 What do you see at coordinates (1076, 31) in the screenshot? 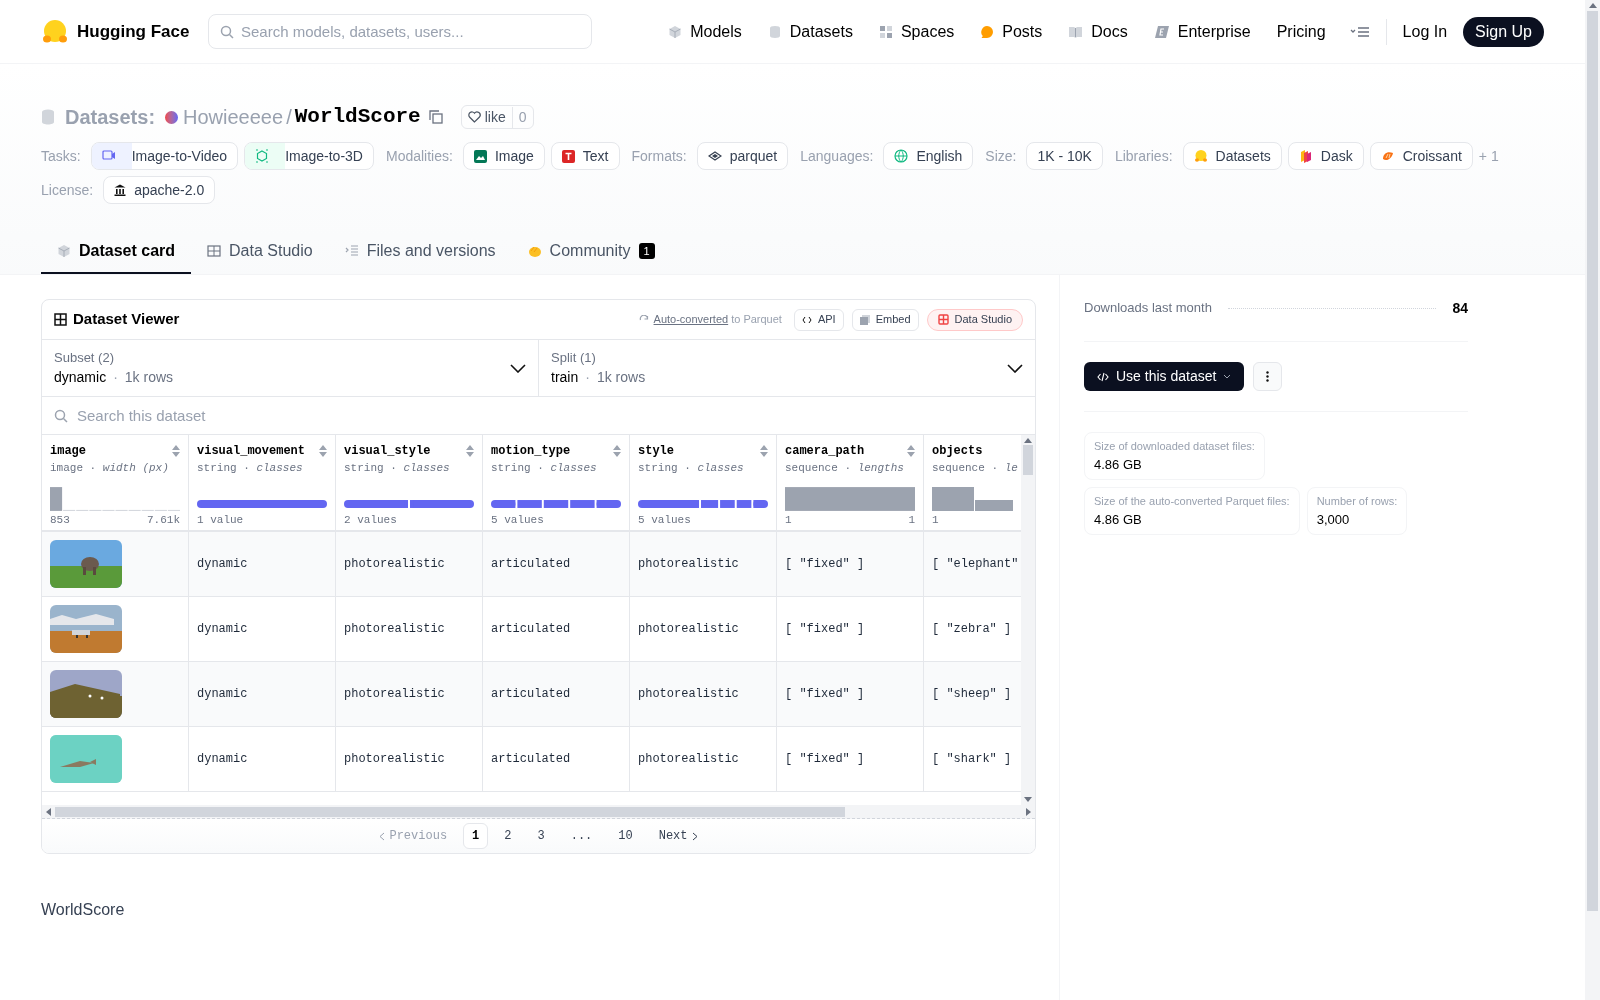
I see `book-icon` at bounding box center [1076, 31].